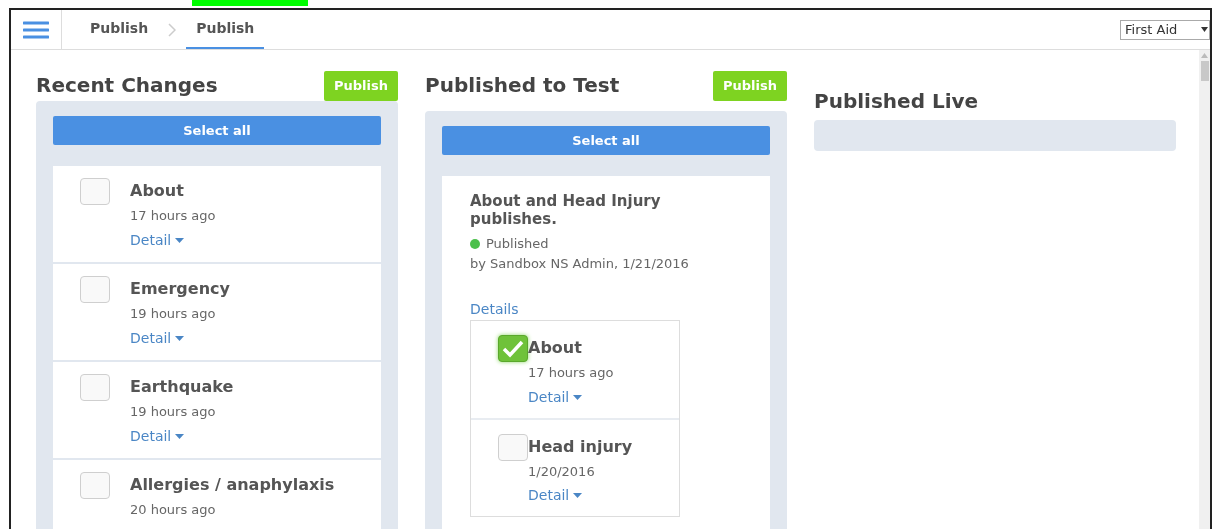 Image resolution: width=1216 pixels, height=529 pixels. What do you see at coordinates (580, 263) in the screenshot?
I see `publish-byline: by Sandbox NS Admin, 1/21/2016` at bounding box center [580, 263].